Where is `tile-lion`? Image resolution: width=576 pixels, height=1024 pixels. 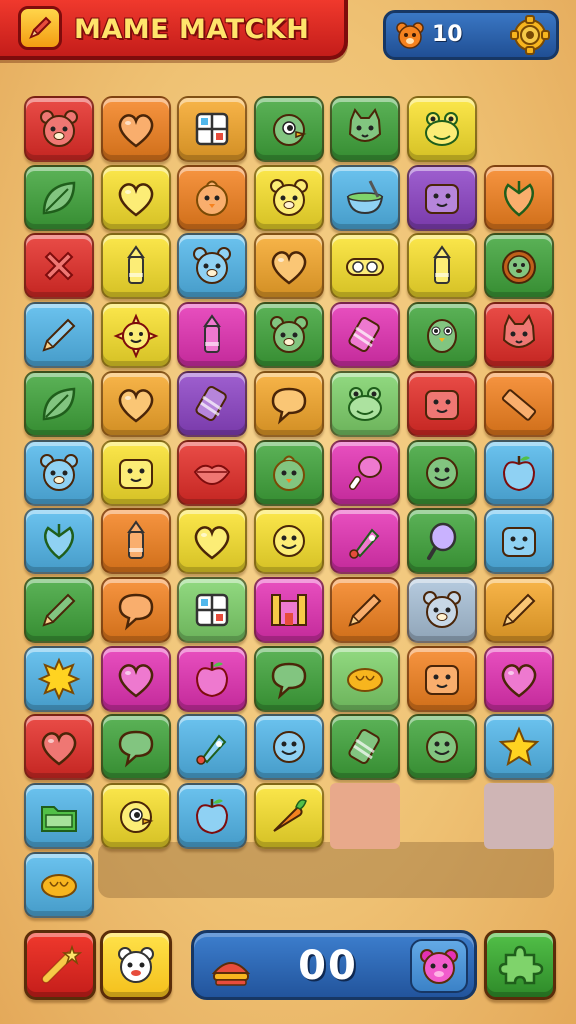 tile-lion is located at coordinates (518, 266).